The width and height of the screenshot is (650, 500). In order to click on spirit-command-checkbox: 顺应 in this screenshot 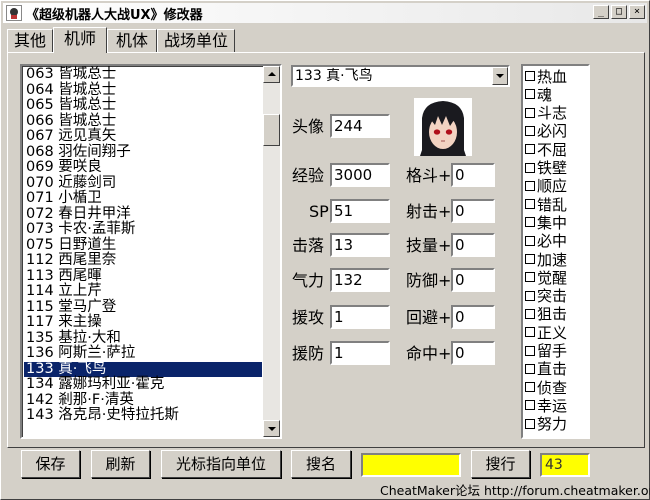, I will do `click(546, 186)`.